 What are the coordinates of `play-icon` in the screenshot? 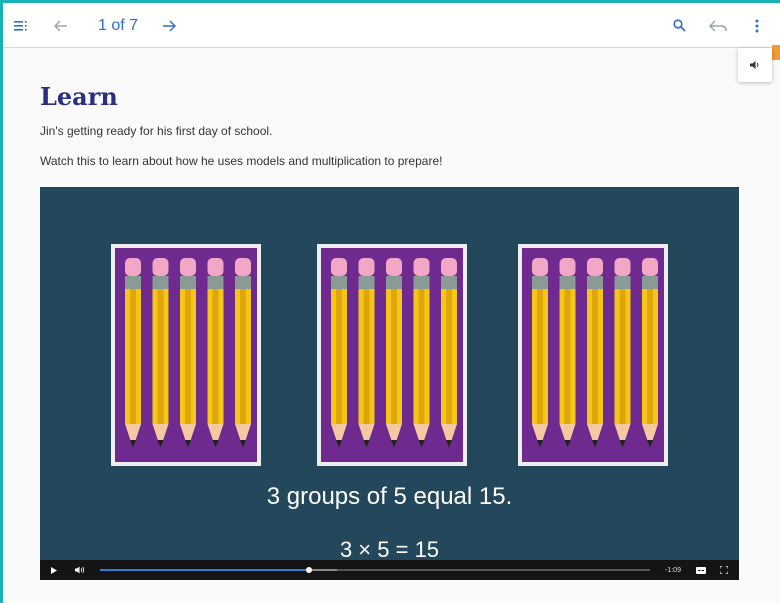 It's located at (54, 570).